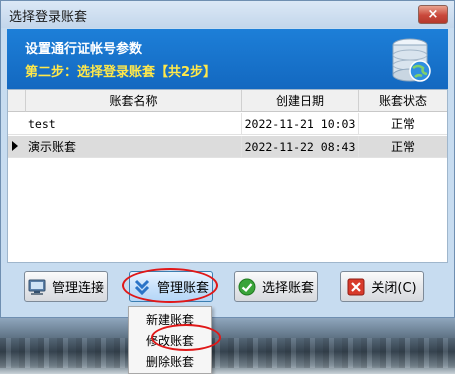  I want to click on cell-date: 2022-11-21 10:03, so click(300, 124).